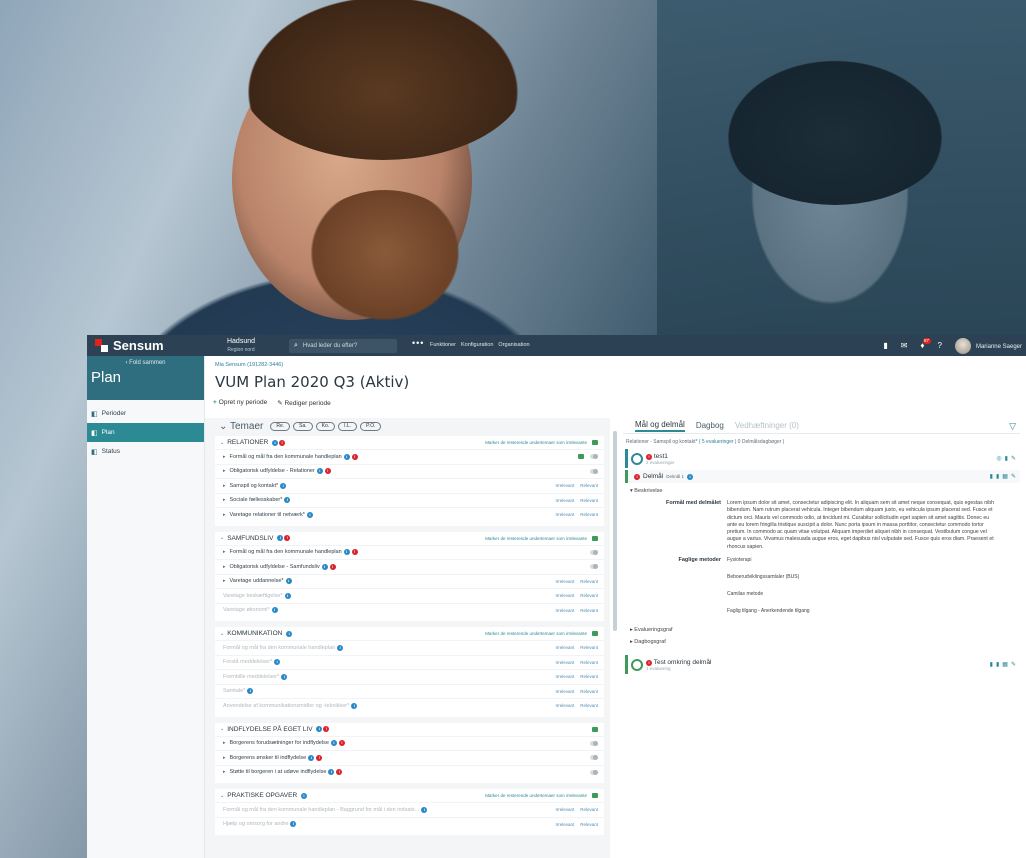 The image size is (1026, 858). What do you see at coordinates (409, 485) in the screenshot?
I see `list-item: ▸ Samspil og kontakt* i Irrelevant Relevant` at bounding box center [409, 485].